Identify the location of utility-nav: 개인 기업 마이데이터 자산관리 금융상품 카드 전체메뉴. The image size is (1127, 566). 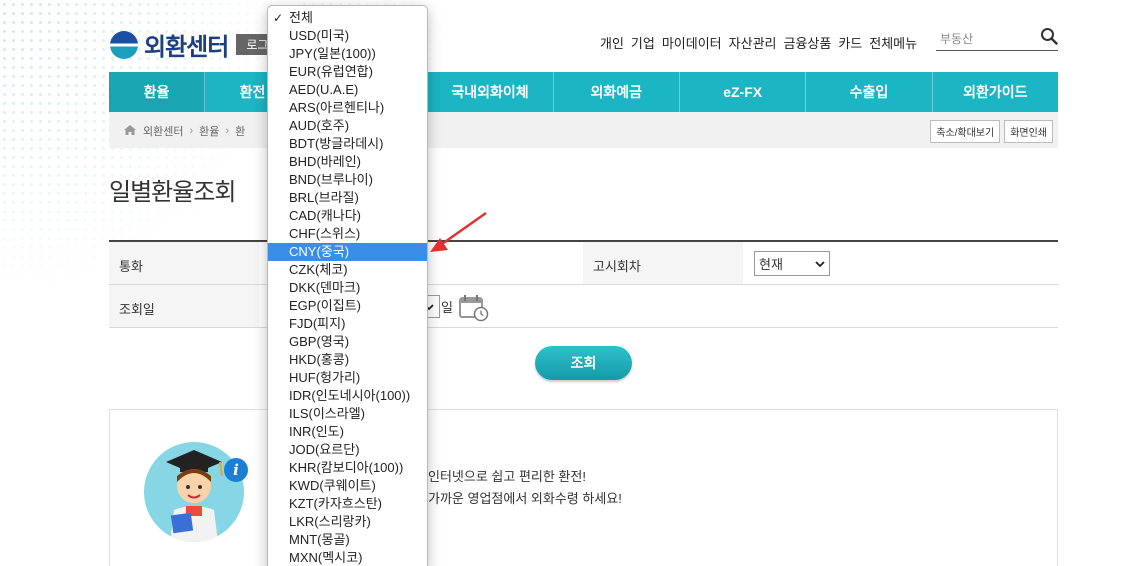
(758, 42).